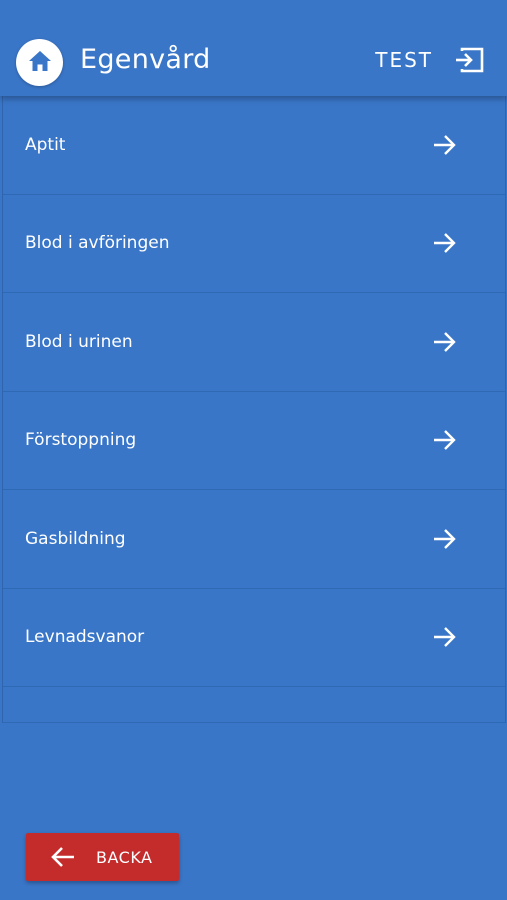  Describe the element at coordinates (404, 60) in the screenshot. I see `user-name: TEST` at that location.